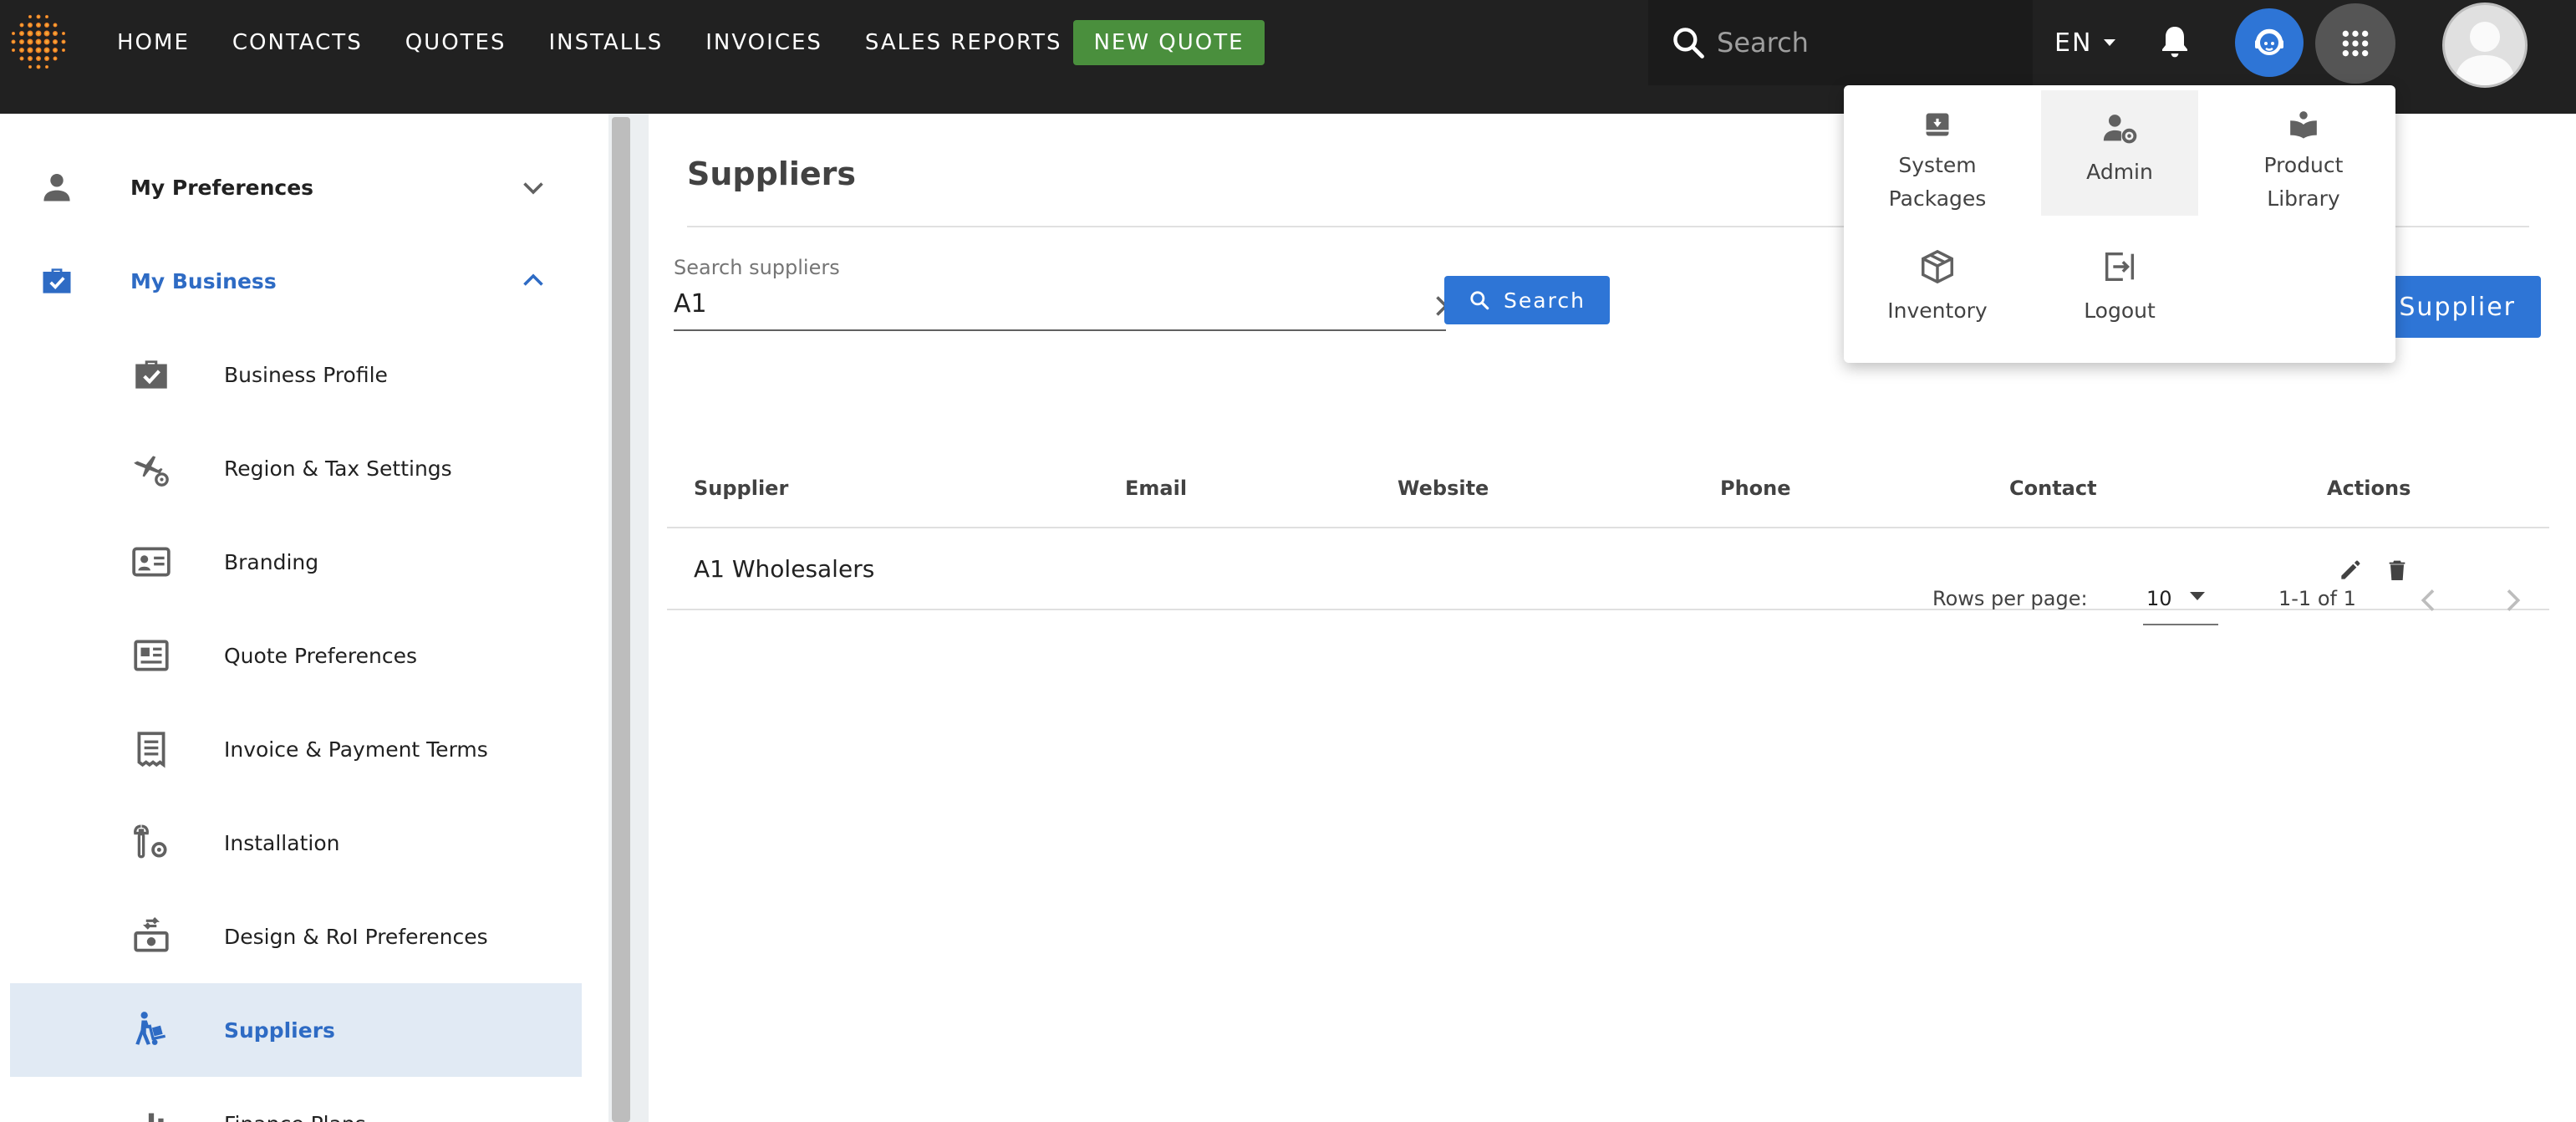 The height and width of the screenshot is (1122, 2576). Describe the element at coordinates (356, 936) in the screenshot. I see `sidebar-item-label: Design & RoI Preferences` at that location.